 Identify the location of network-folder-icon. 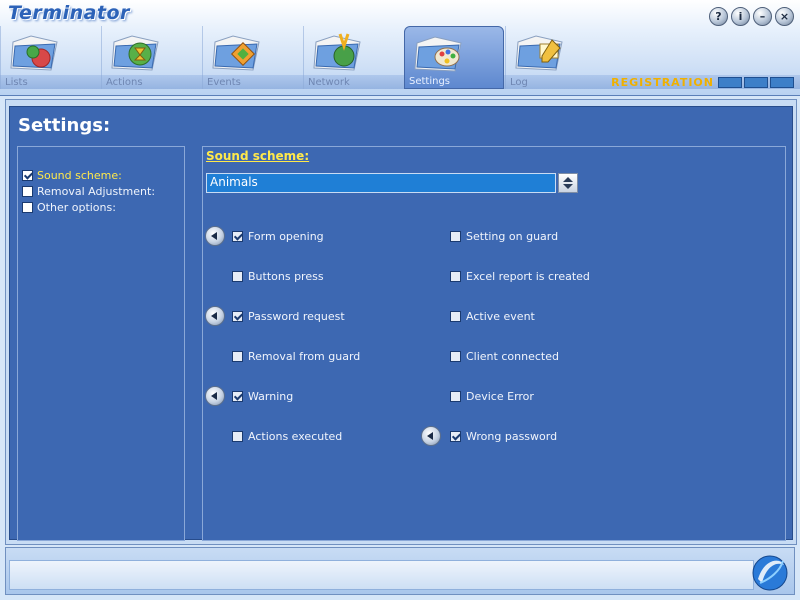
(337, 52).